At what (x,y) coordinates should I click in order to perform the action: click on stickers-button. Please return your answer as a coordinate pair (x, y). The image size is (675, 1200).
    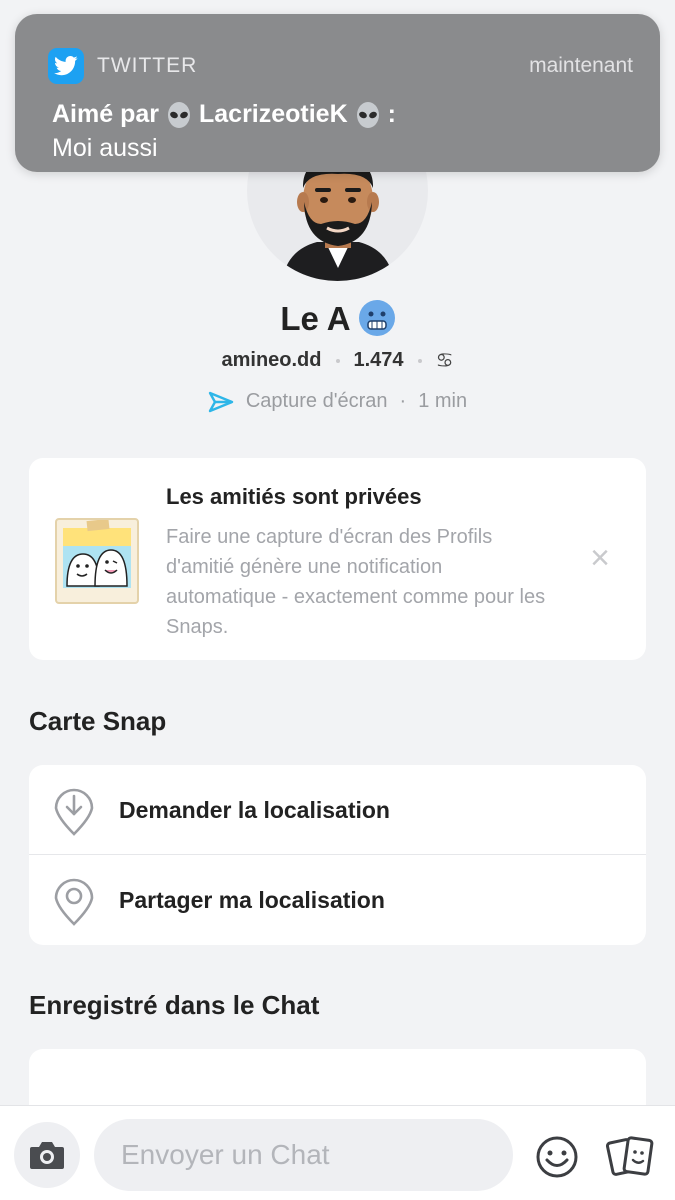
    Looking at the image, I should click on (629, 1157).